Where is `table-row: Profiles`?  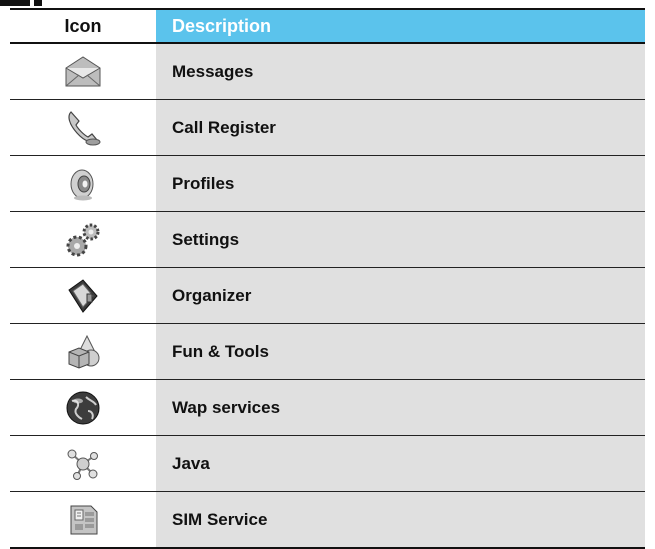 table-row: Profiles is located at coordinates (327, 183).